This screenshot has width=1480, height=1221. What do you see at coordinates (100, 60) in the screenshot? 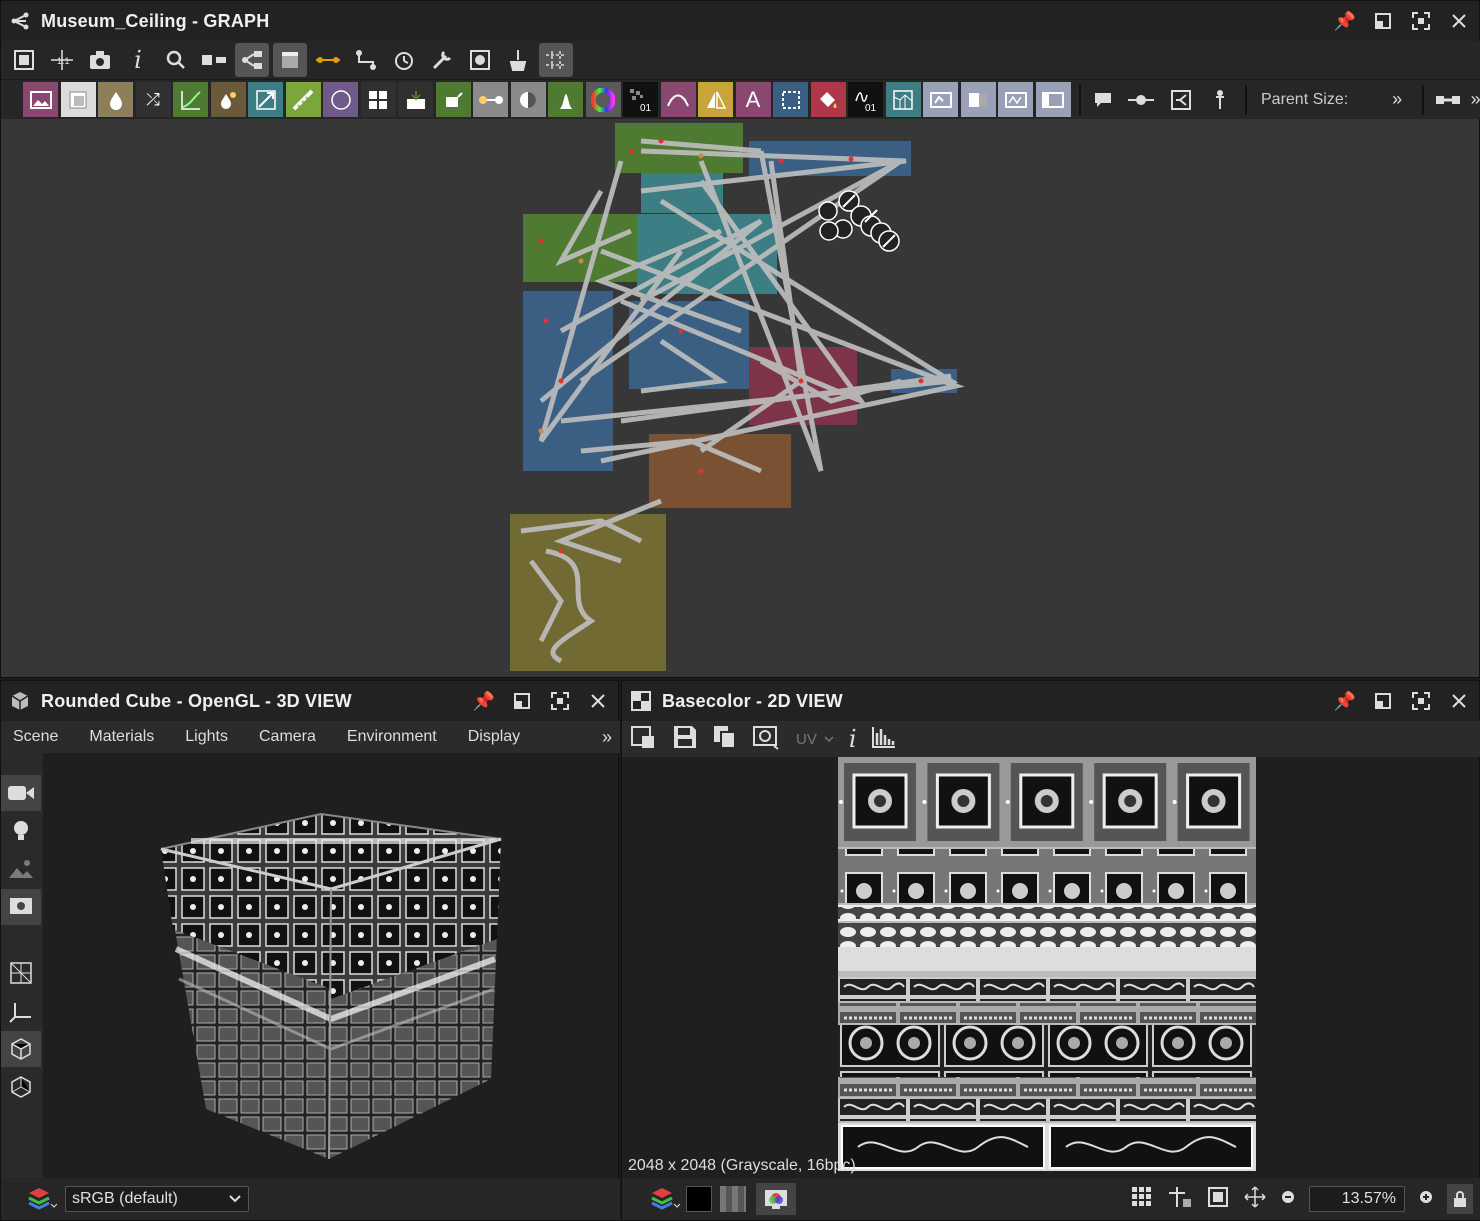
I see `camera-snapshot-icon` at bounding box center [100, 60].